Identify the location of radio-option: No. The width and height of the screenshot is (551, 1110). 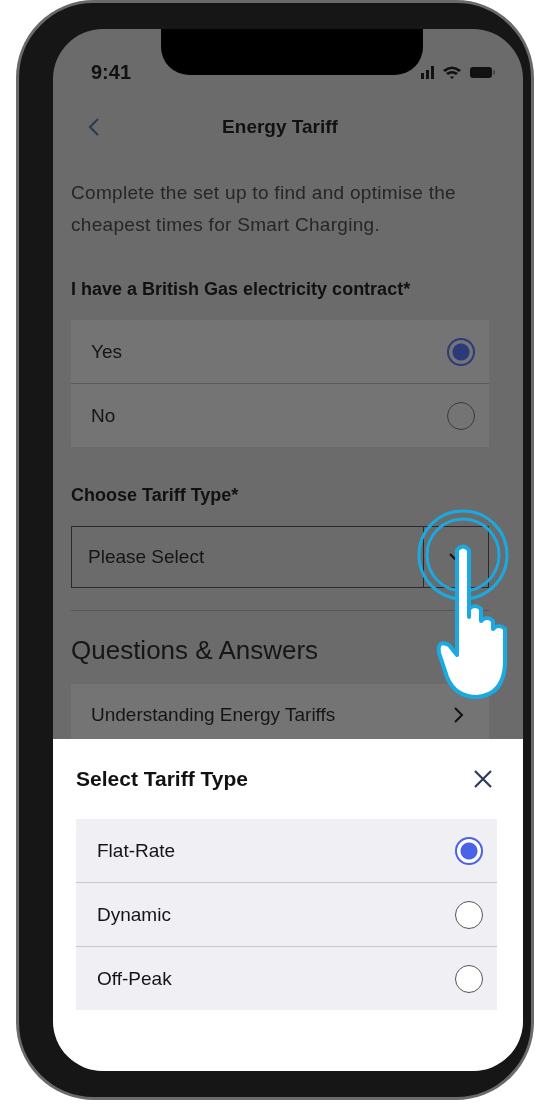
(280, 415).